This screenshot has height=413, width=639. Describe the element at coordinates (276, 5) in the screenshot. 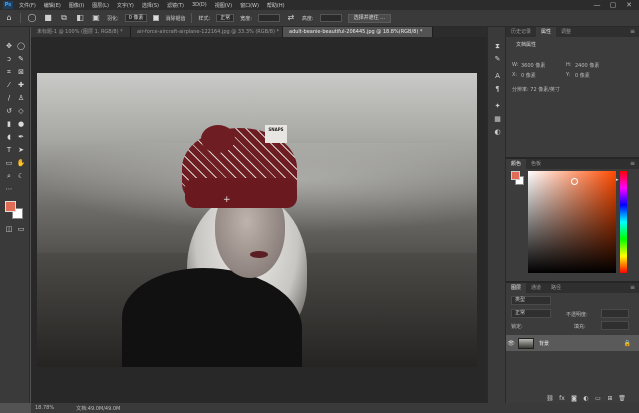

I see `menu-help: 帮助(H)` at that location.